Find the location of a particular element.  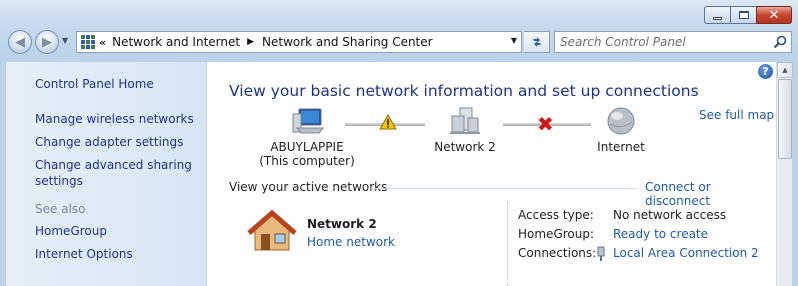

minimize-icon is located at coordinates (717, 18).